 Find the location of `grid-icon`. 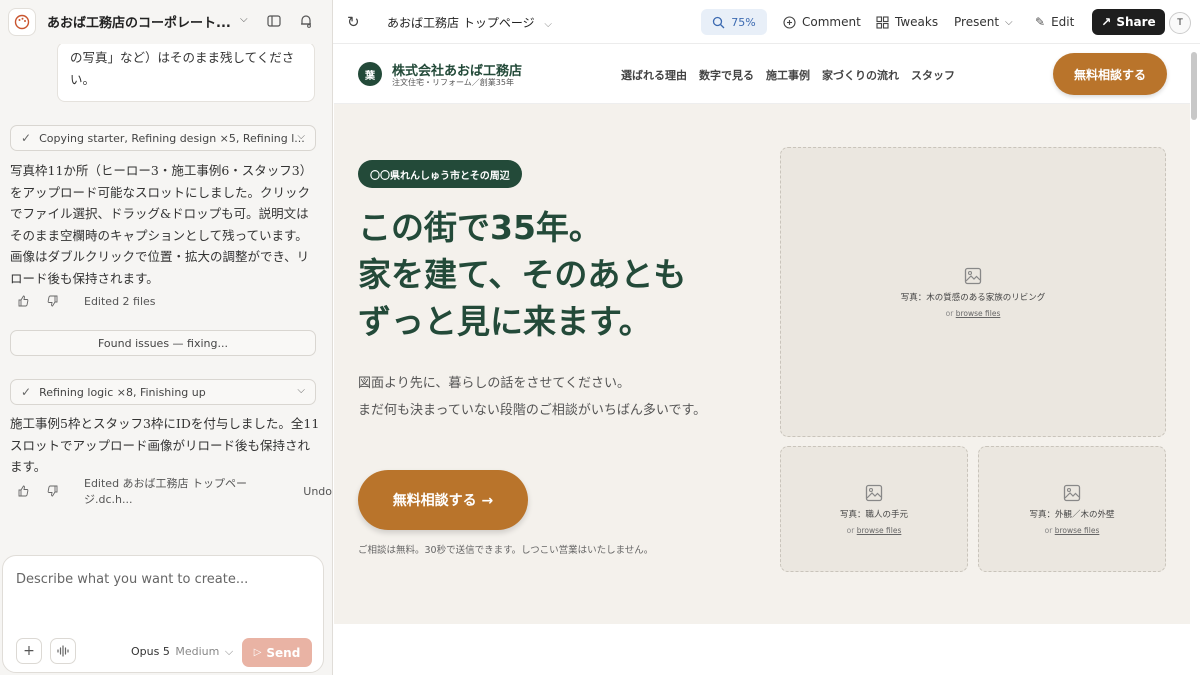

grid-icon is located at coordinates (882, 22).